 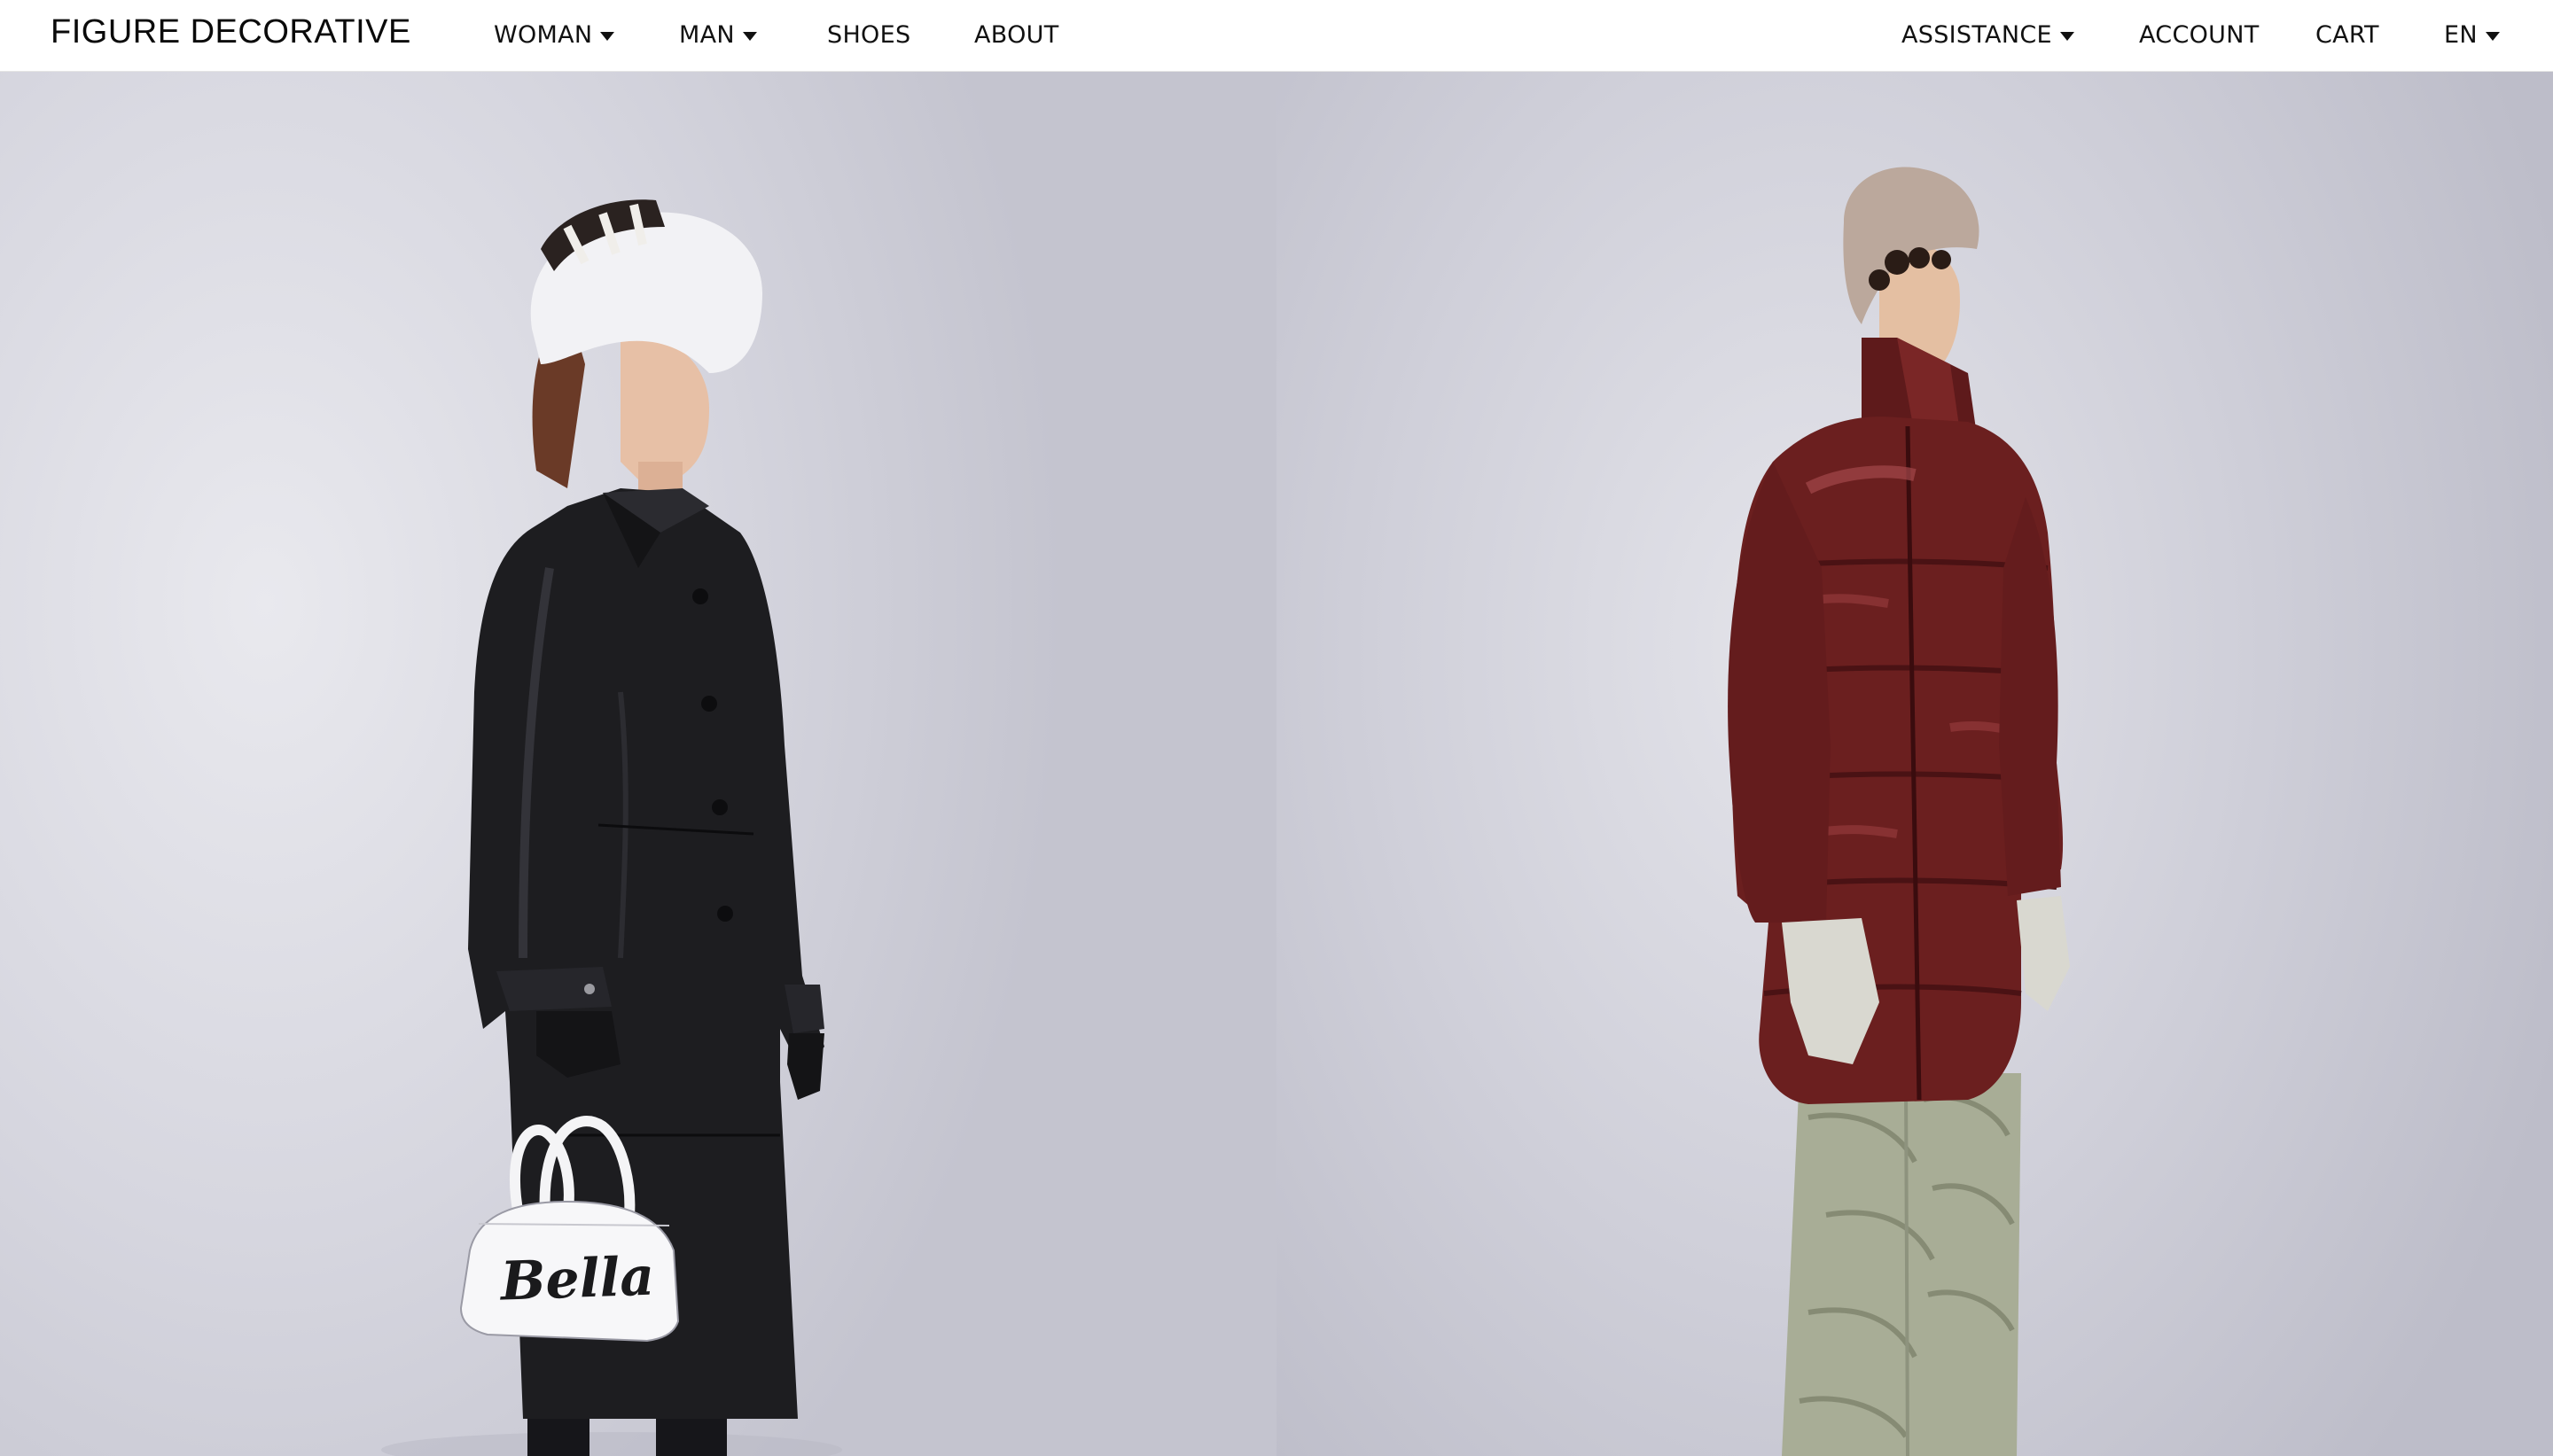 What do you see at coordinates (231, 31) in the screenshot?
I see `brand-logo: FIGURE DECORATIVE` at bounding box center [231, 31].